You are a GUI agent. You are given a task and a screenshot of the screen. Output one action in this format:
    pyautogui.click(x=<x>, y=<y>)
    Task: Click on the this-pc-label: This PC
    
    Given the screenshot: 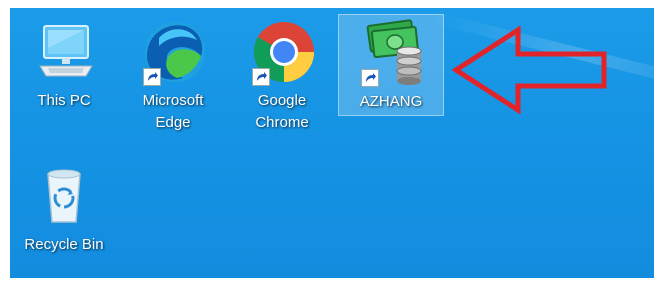 What is the action you would take?
    pyautogui.click(x=64, y=100)
    